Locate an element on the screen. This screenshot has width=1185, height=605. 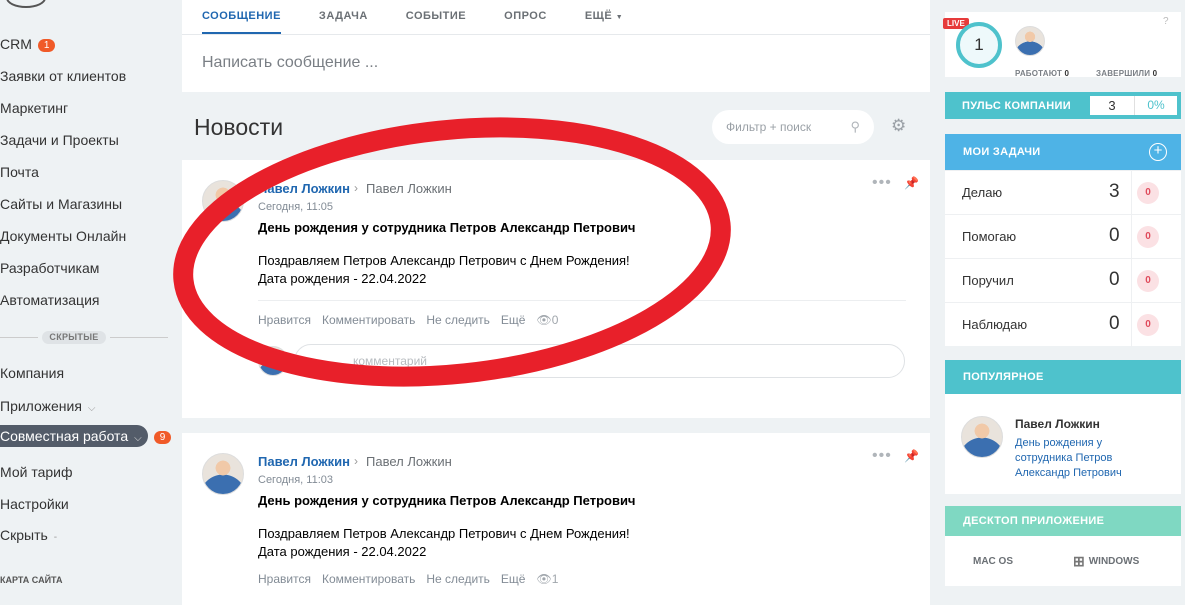
sidebar-item-automation: Автоматизация is located at coordinates (49, 300).